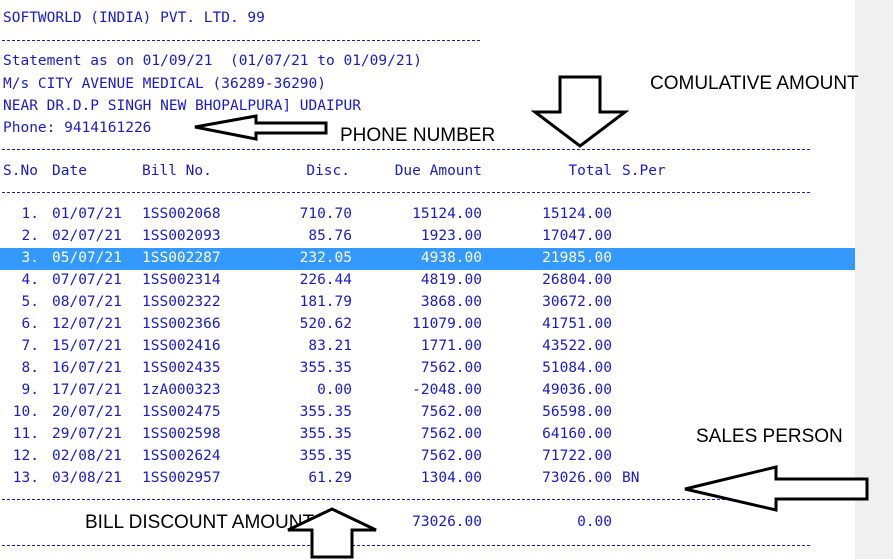 The width and height of the screenshot is (893, 559). What do you see at coordinates (87, 456) in the screenshot?
I see `cell-date: 02/08/21` at bounding box center [87, 456].